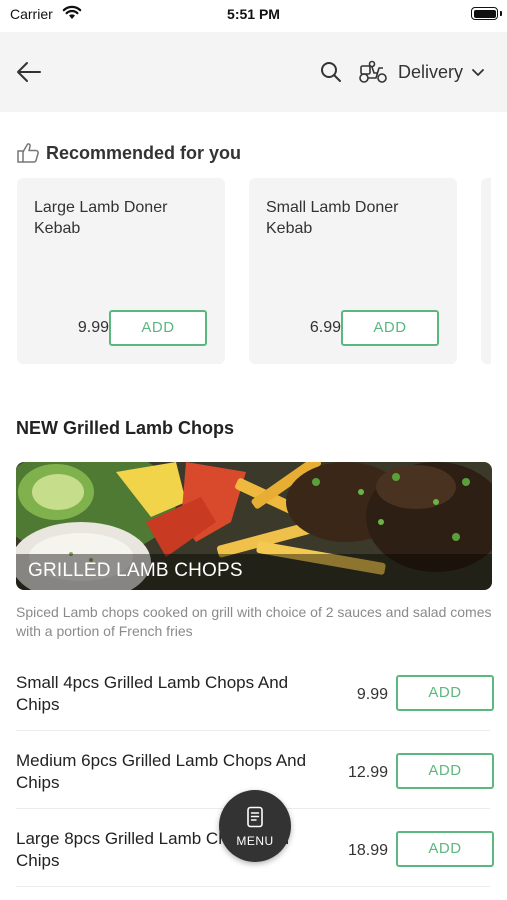  What do you see at coordinates (255, 817) in the screenshot?
I see `menu-book-icon` at bounding box center [255, 817].